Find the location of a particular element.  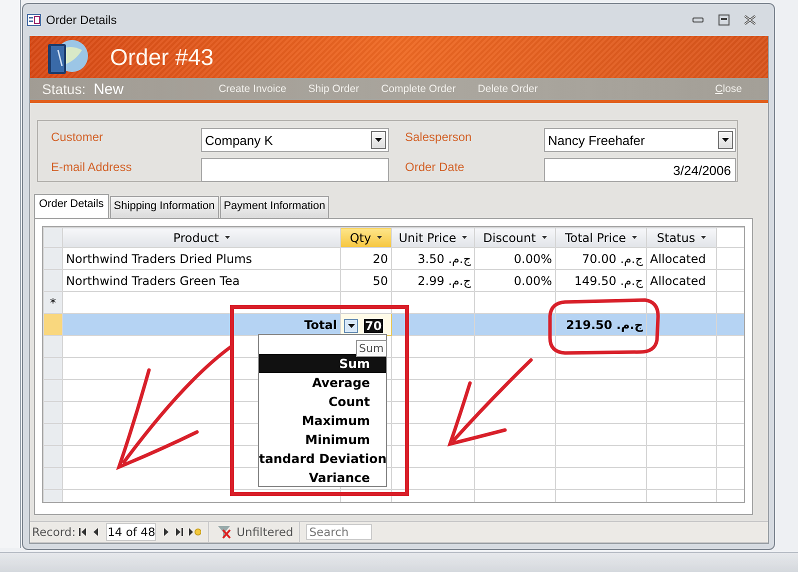

dropdown-button is located at coordinates (351, 325).